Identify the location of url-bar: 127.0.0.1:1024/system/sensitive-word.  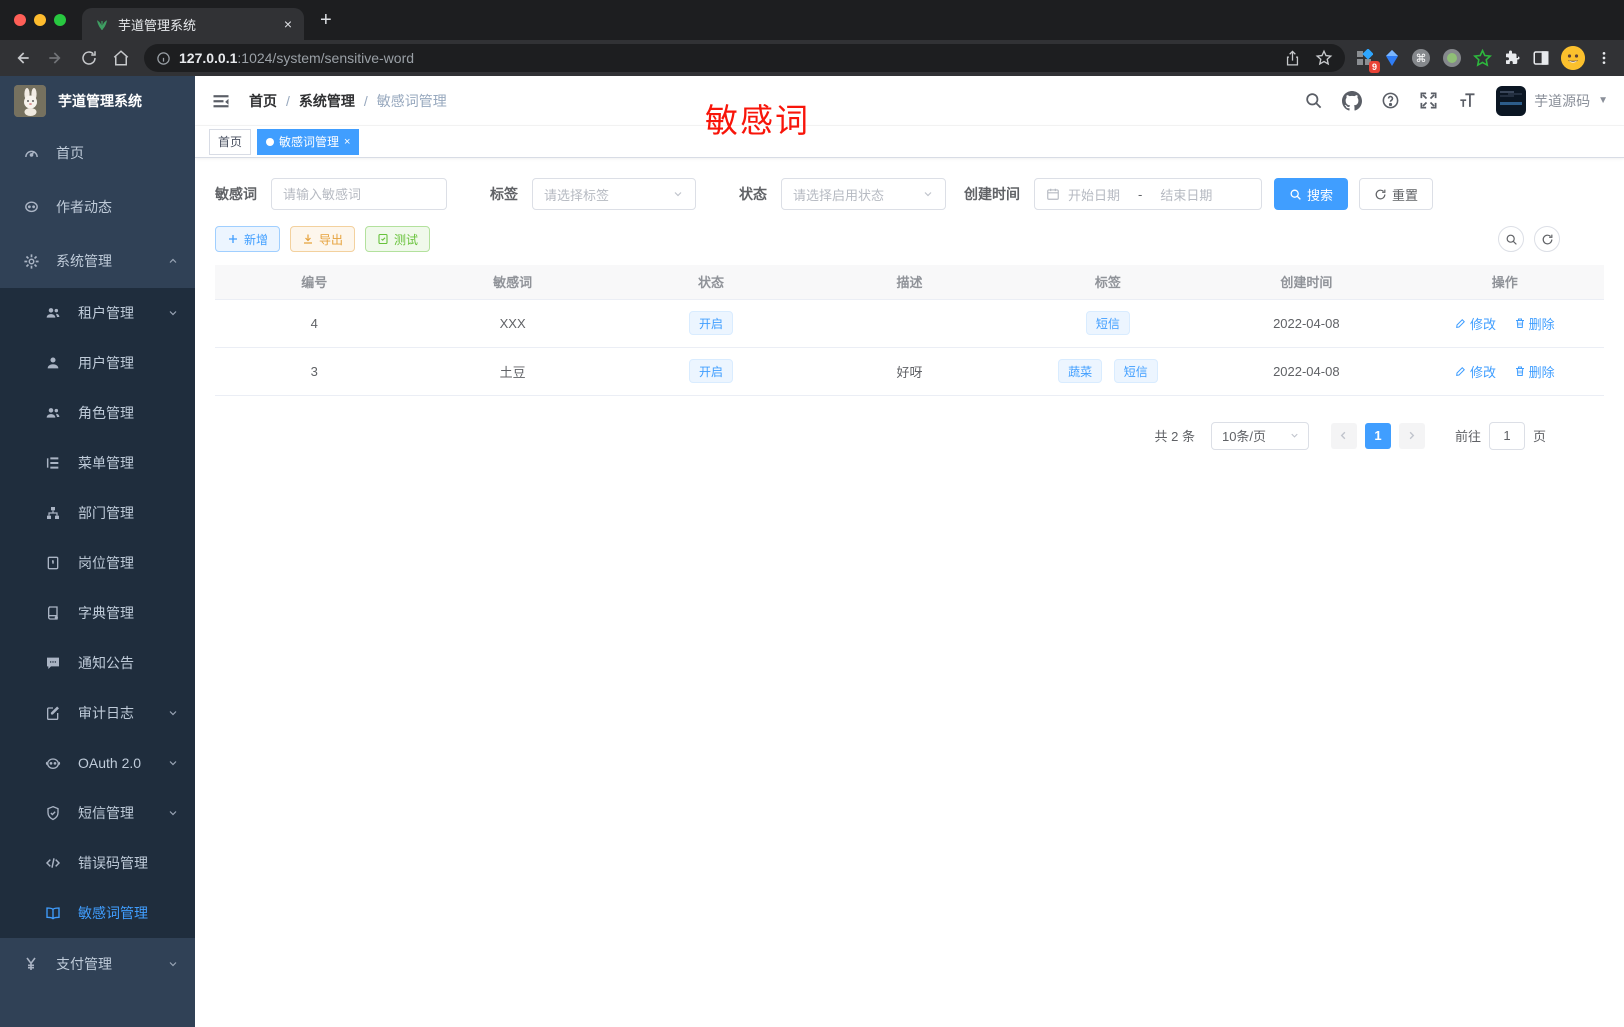
(744, 58).